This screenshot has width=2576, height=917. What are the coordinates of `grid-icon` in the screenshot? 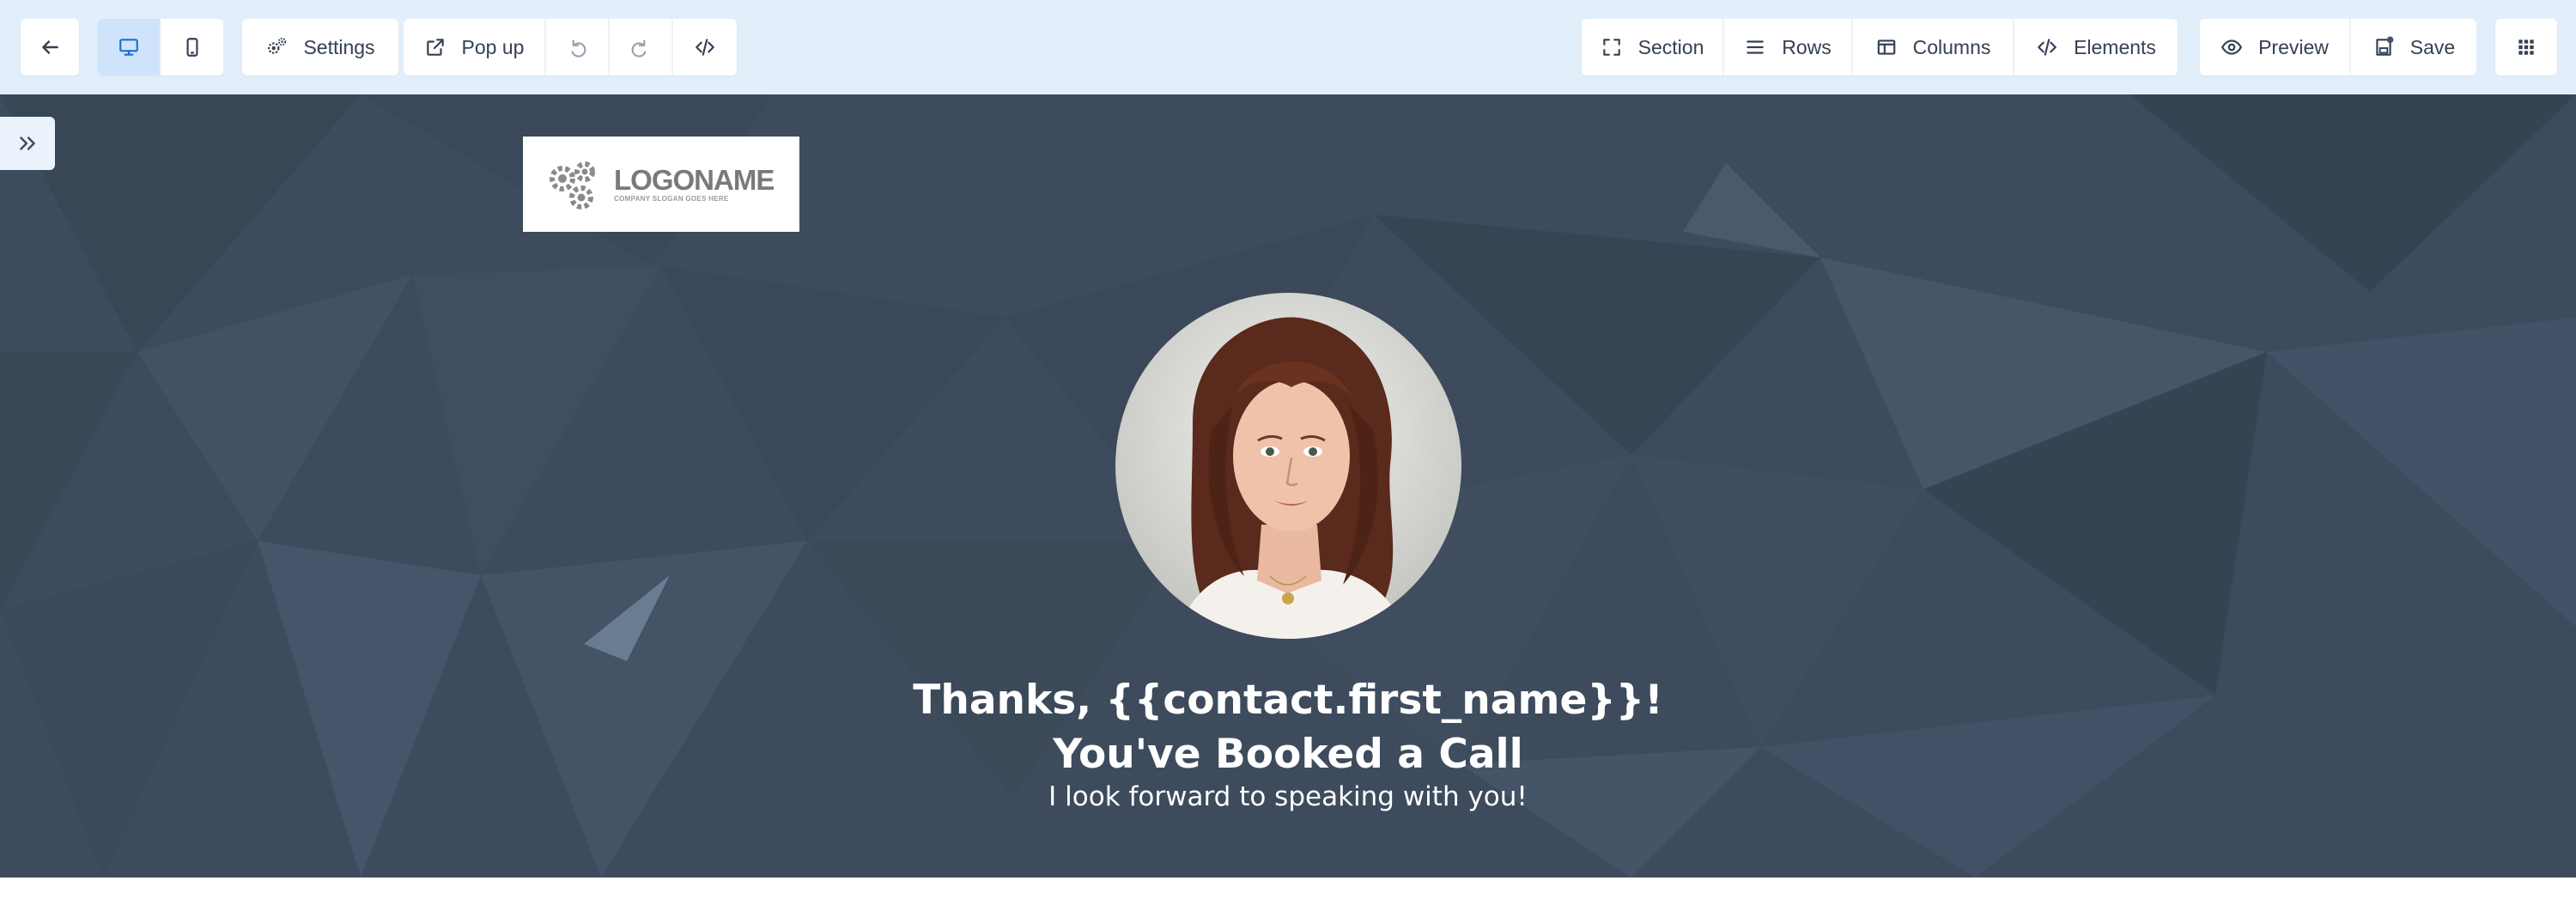 It's located at (2526, 47).